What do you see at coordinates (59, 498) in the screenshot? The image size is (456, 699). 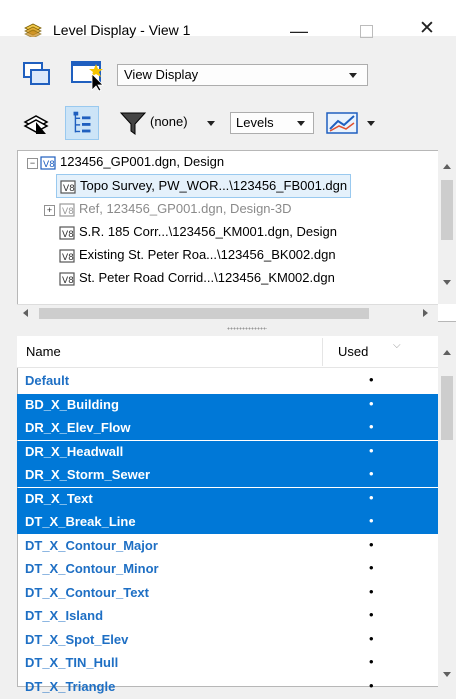 I see `level-name: DR_X_Text` at bounding box center [59, 498].